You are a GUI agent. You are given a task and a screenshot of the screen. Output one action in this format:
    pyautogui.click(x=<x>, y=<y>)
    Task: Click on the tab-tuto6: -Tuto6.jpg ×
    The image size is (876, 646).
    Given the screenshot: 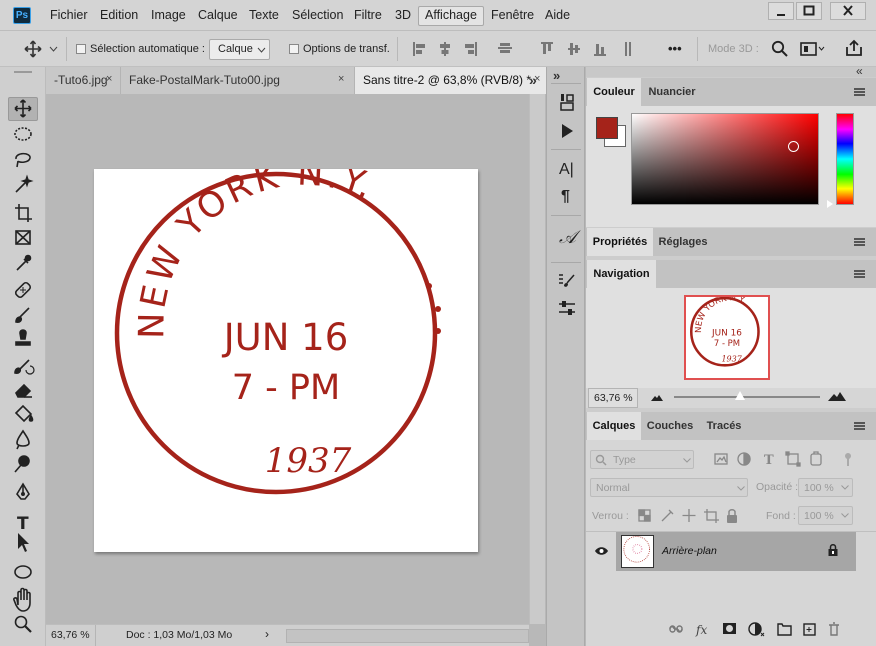 What is the action you would take?
    pyautogui.click(x=83, y=80)
    